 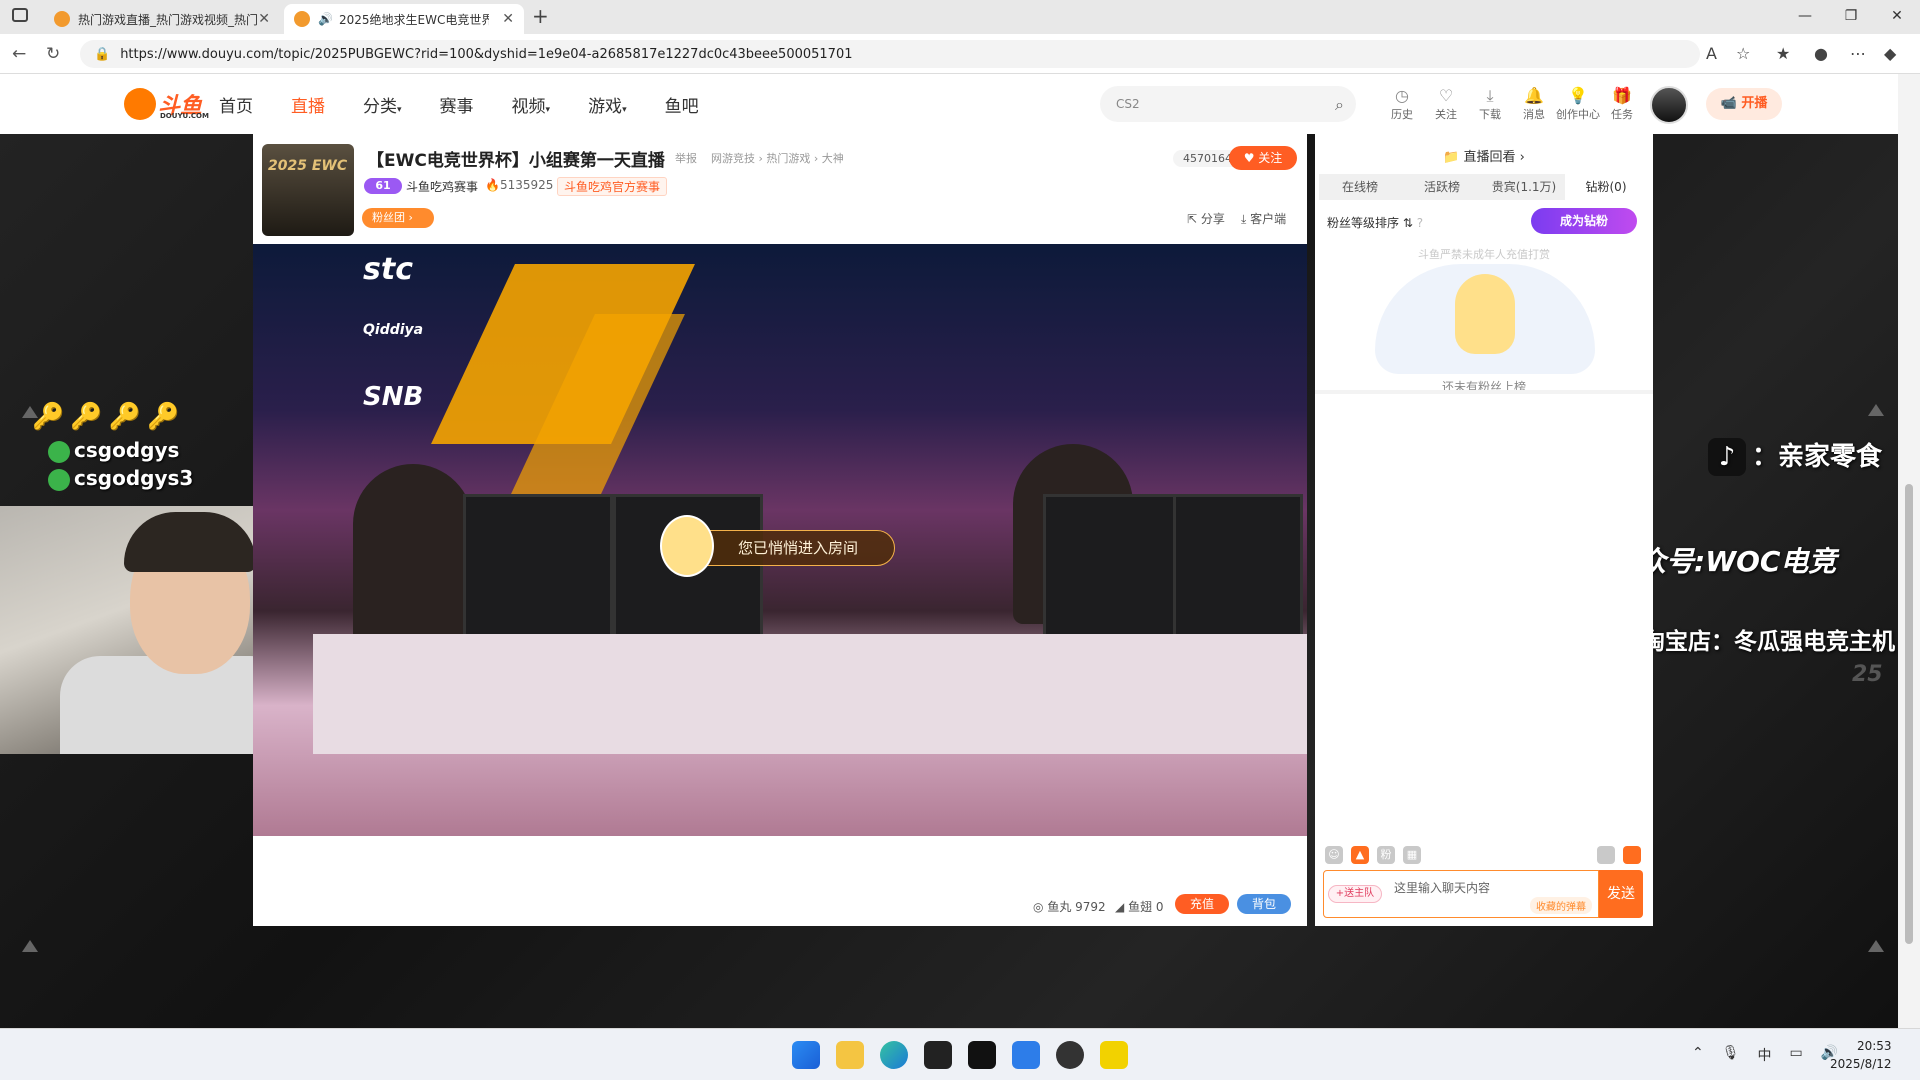 What do you see at coordinates (162, 19) in the screenshot?
I see `browser-tab-1: 热门游戏直播_热门游戏视频_热门 ✕` at bounding box center [162, 19].